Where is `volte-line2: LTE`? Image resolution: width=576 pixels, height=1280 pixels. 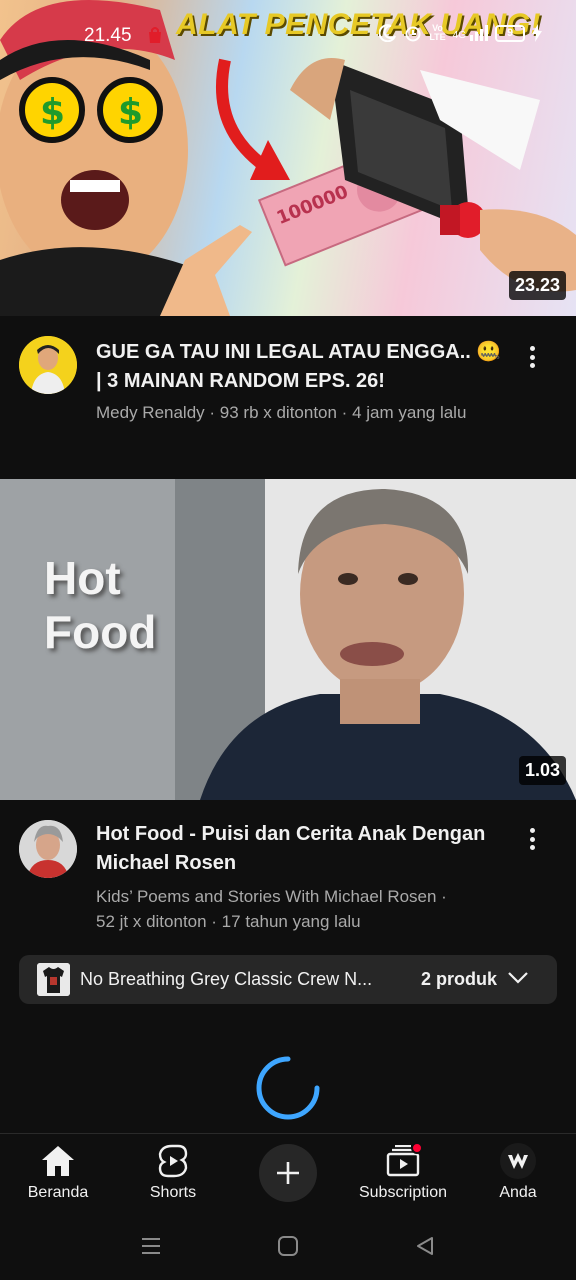
volte-line2: LTE is located at coordinates (437, 37).